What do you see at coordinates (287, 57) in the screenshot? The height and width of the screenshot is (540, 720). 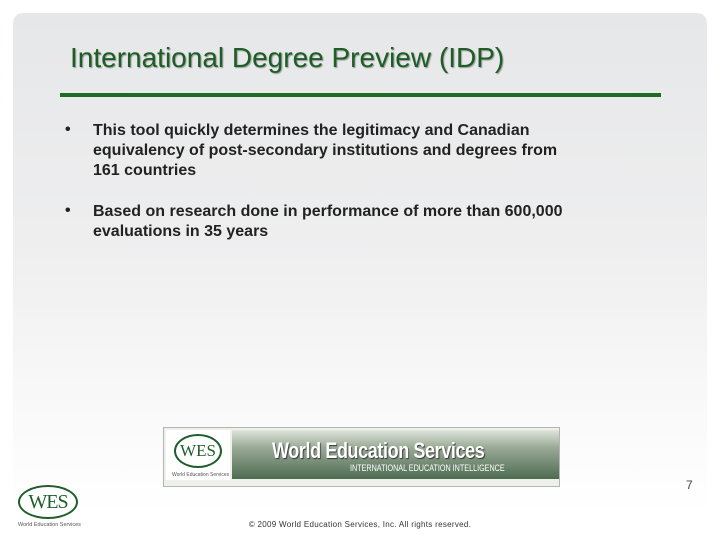 I see `slide-title: International Degree Preview (IDP)` at bounding box center [287, 57].